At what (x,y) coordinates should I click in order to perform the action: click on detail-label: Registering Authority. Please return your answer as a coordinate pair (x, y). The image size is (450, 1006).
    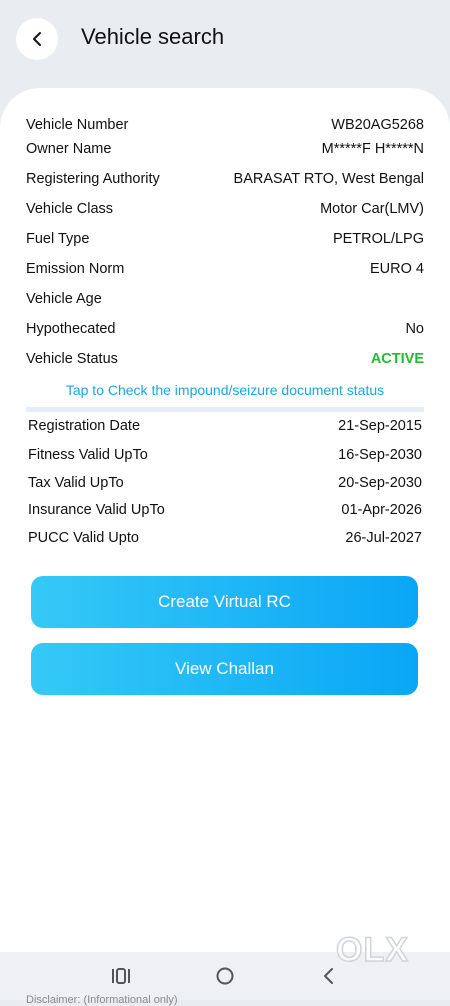
    Looking at the image, I should click on (93, 179).